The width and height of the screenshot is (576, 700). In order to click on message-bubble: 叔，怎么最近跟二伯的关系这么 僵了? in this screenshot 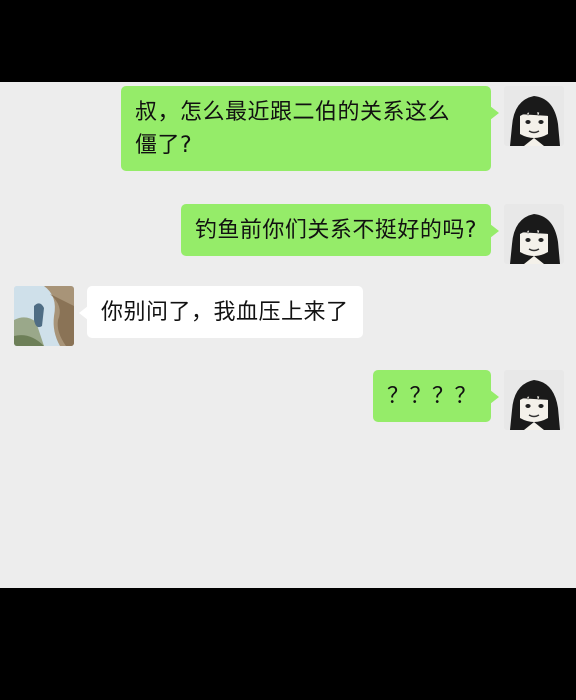, I will do `click(310, 128)`.